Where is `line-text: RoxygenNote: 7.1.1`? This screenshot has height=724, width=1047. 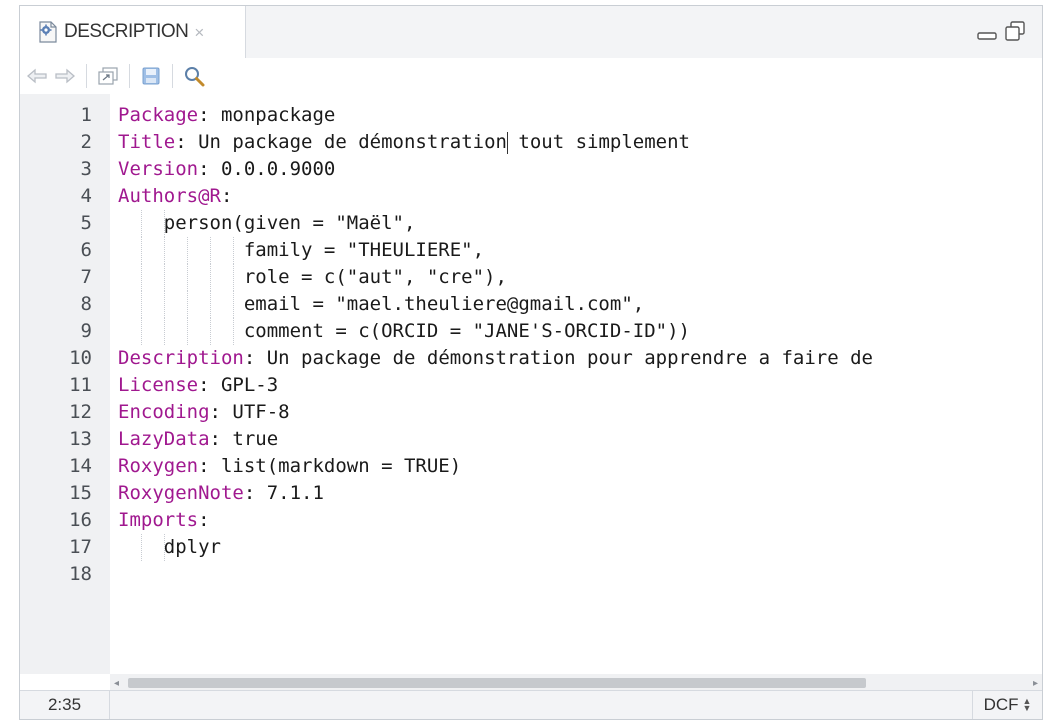
line-text: RoxygenNote: 7.1.1 is located at coordinates (221, 493).